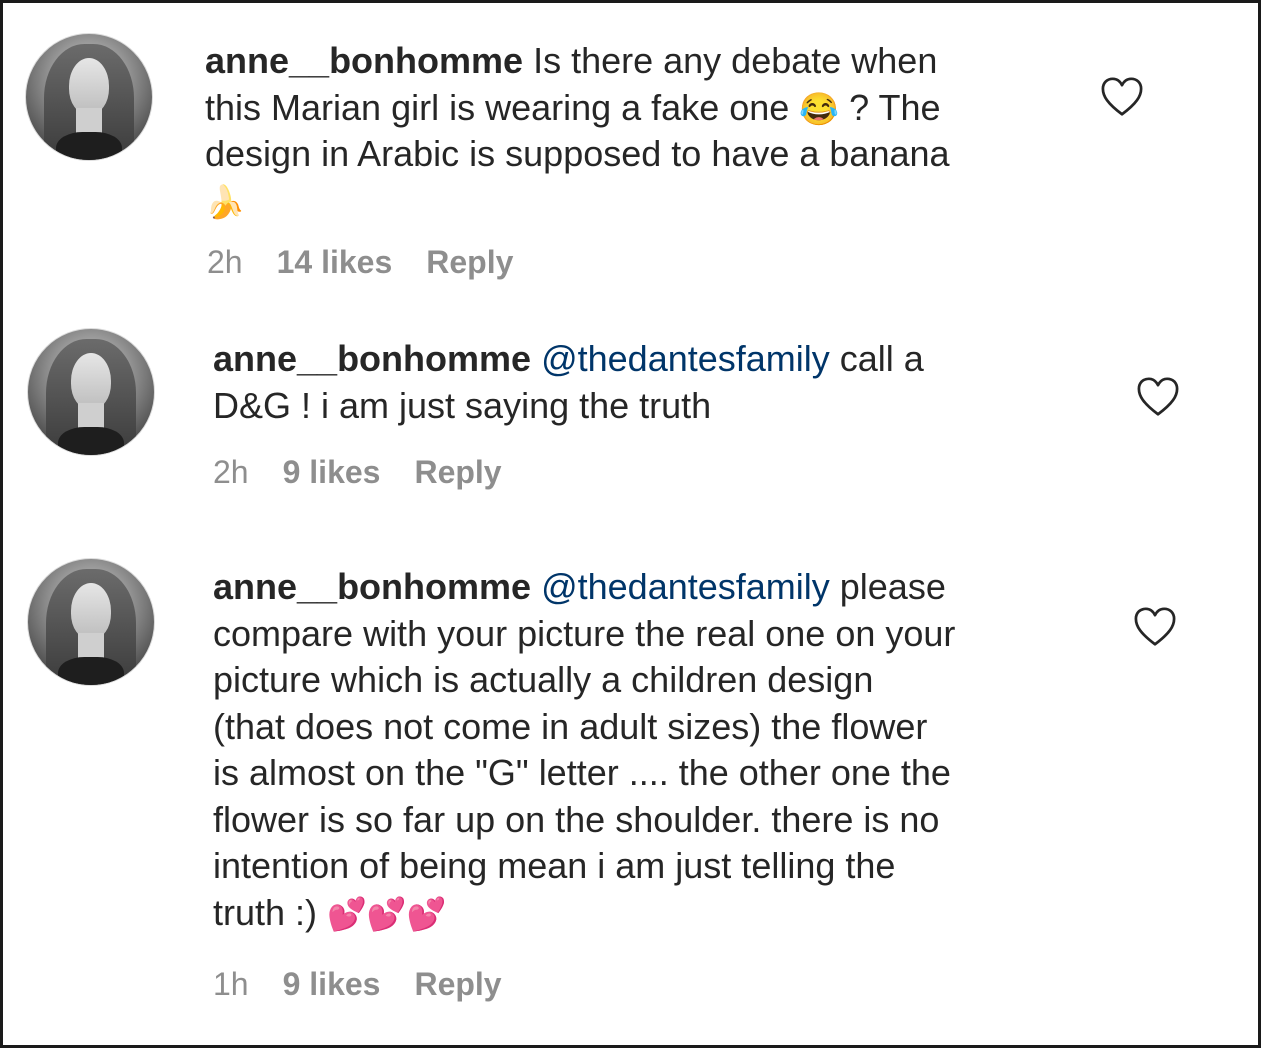  I want to click on comment-meta: 2h 9 likes Reply, so click(374, 472).